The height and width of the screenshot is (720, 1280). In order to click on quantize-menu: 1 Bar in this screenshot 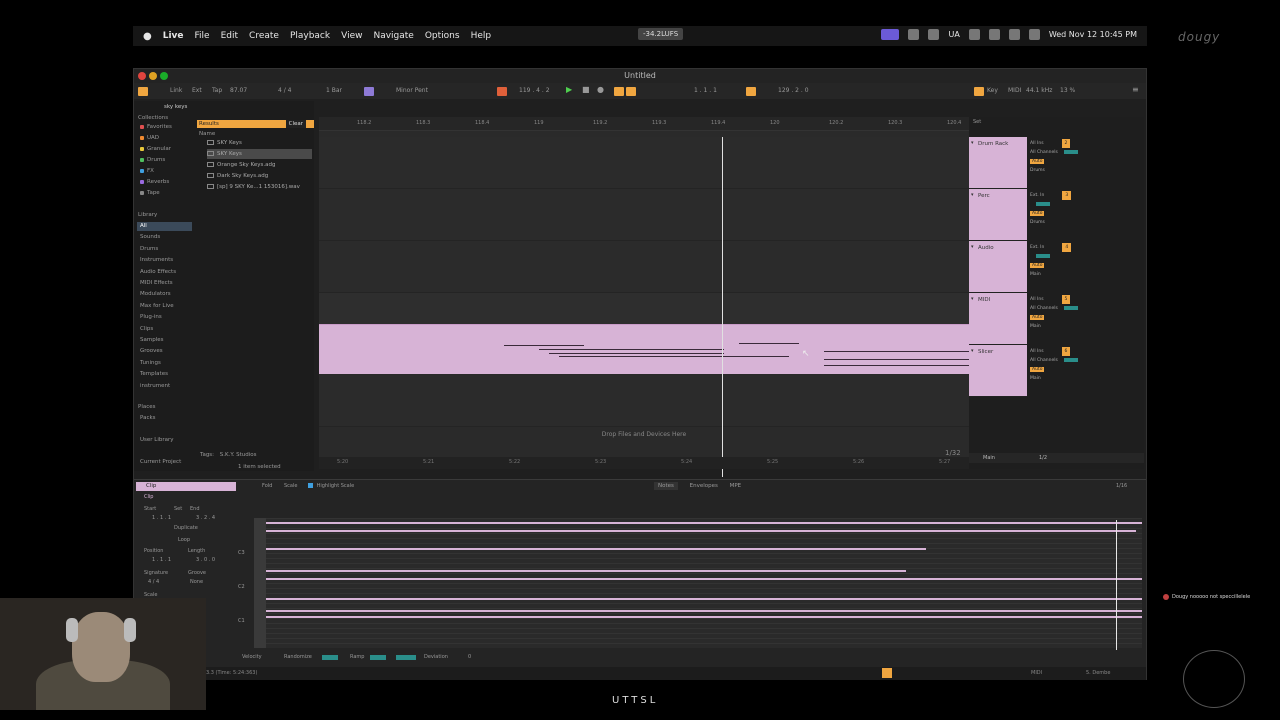, I will do `click(334, 90)`.